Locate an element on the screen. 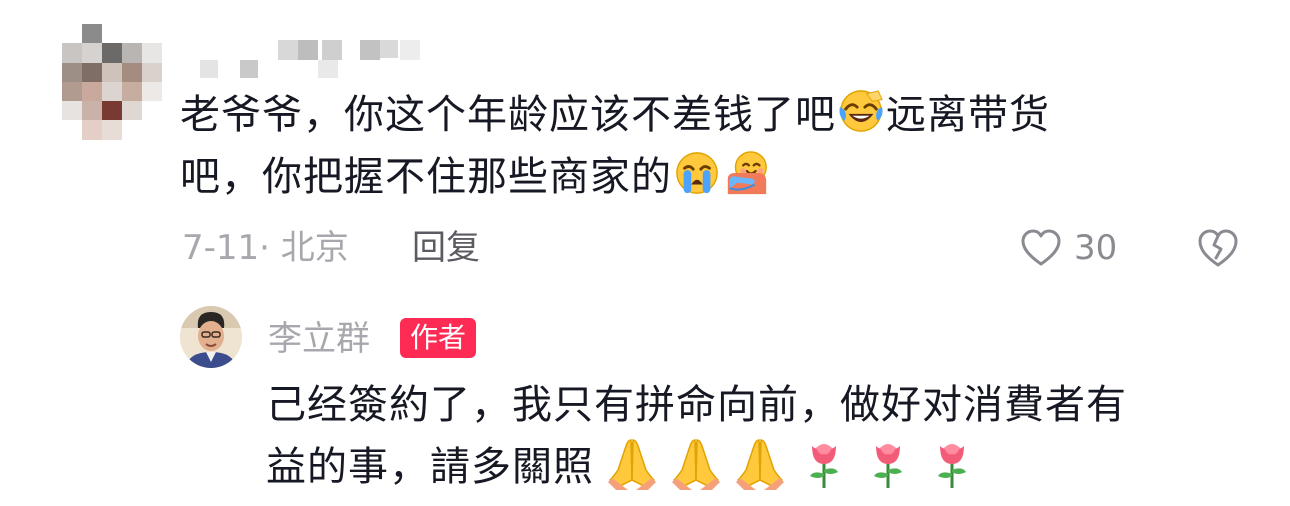 This screenshot has height=506, width=1290. author-badge: 作者 is located at coordinates (438, 338).